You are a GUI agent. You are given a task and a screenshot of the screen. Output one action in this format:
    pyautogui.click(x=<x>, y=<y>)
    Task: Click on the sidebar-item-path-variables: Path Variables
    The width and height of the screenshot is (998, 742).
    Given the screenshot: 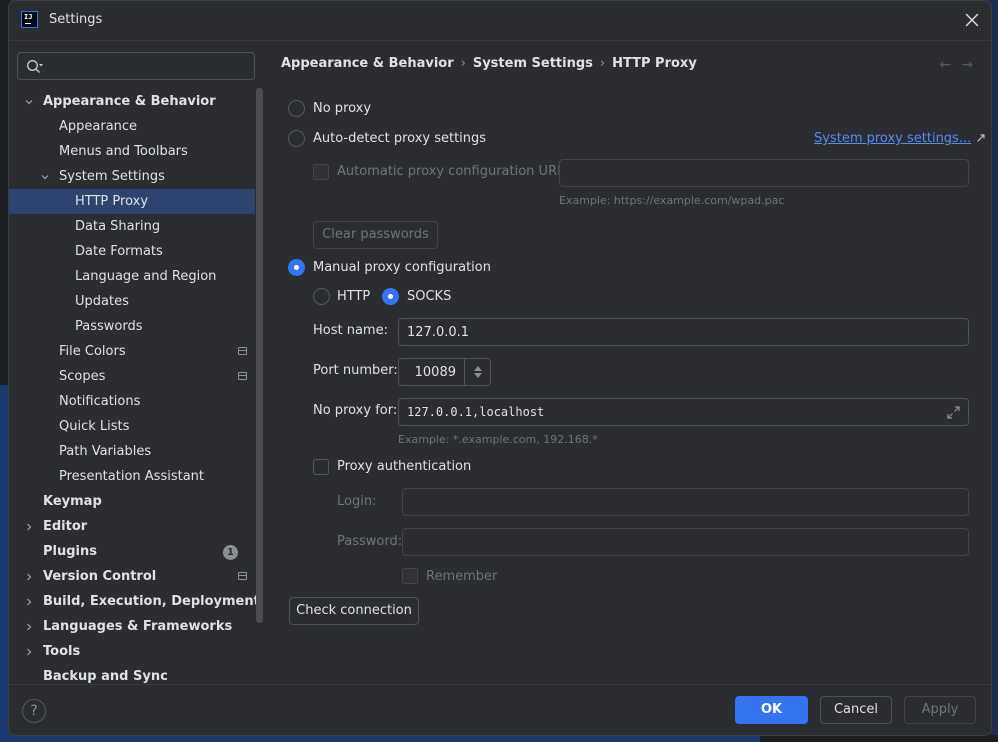 What is the action you would take?
    pyautogui.click(x=132, y=451)
    